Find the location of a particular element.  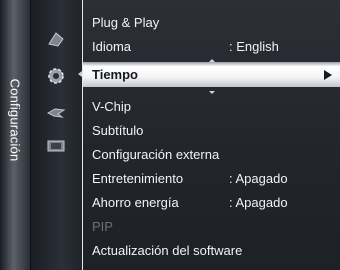

menu-item-configuracion-externa: Configuración externa is located at coordinates (211, 154).